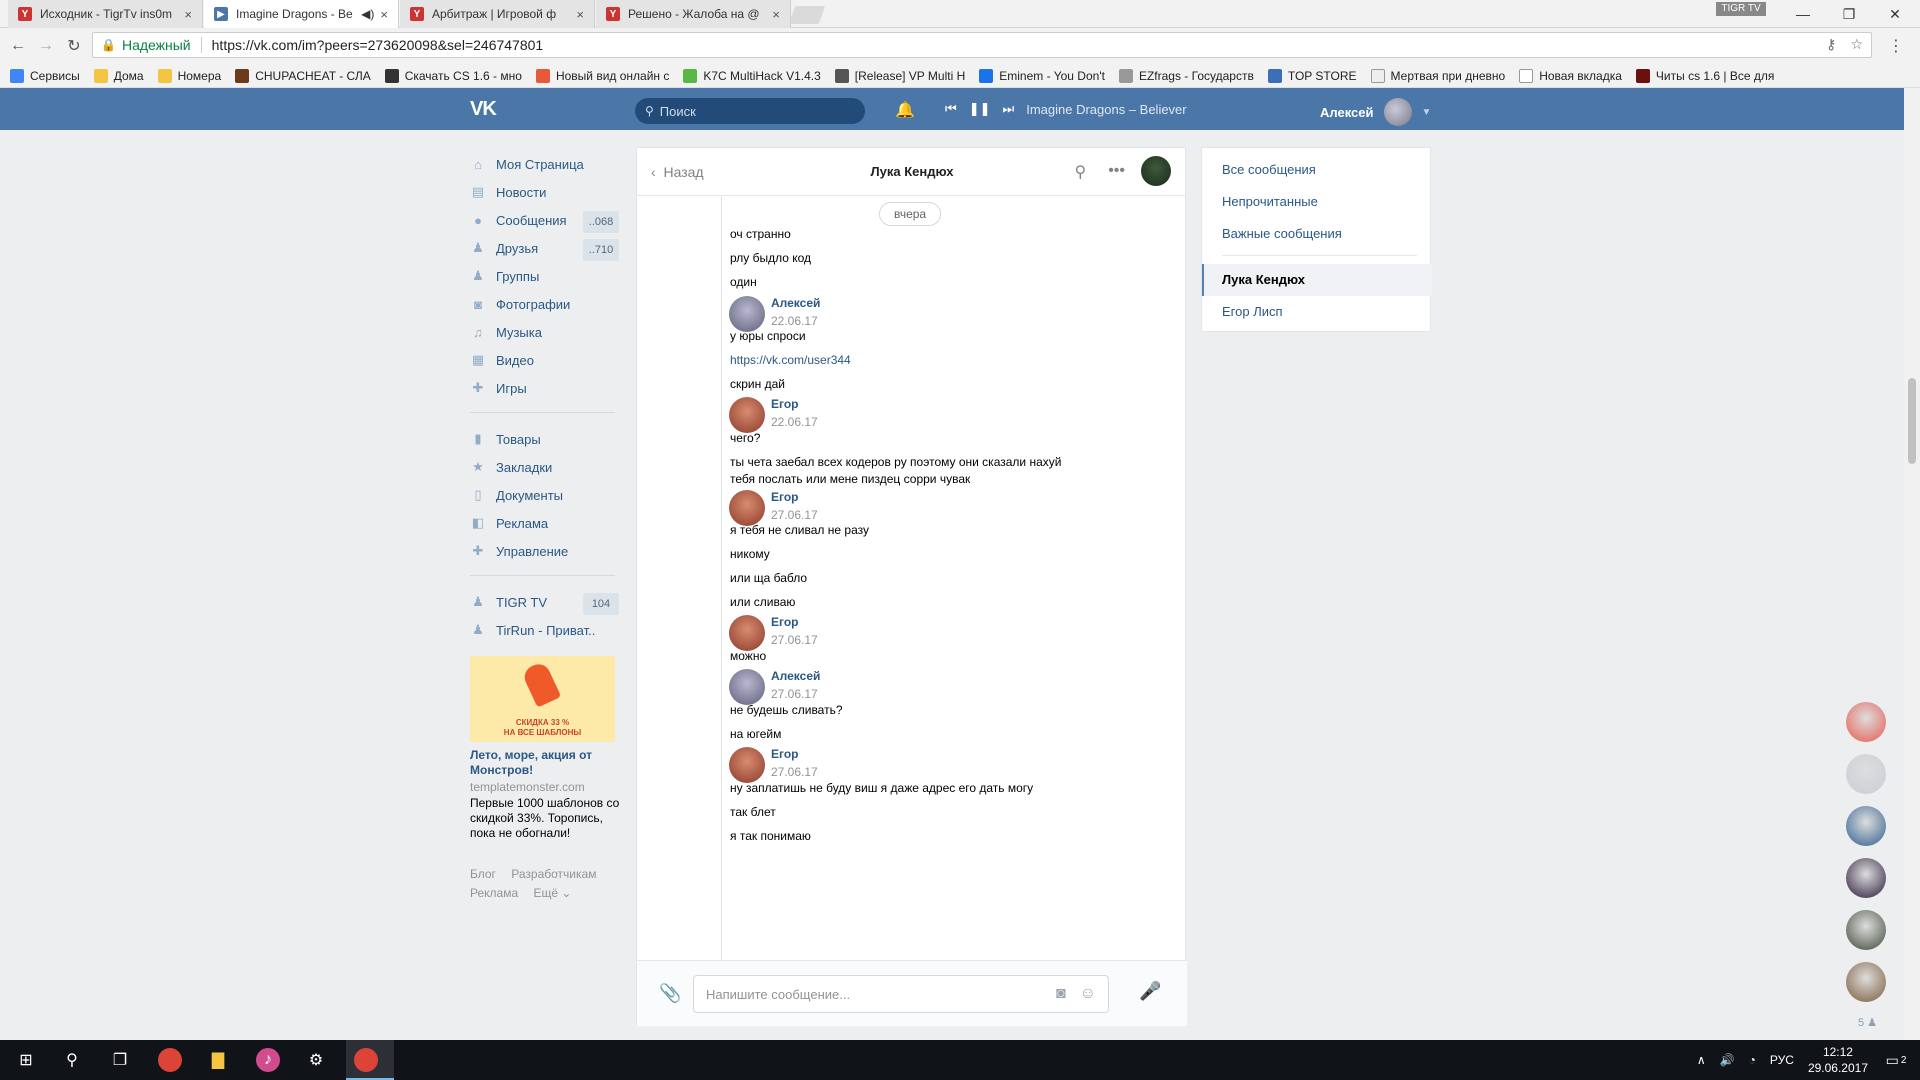 This screenshot has height=1080, width=1920. What do you see at coordinates (752, 75) in the screenshot?
I see `bookmark-item: K7C MultiHack V1.4.3` at bounding box center [752, 75].